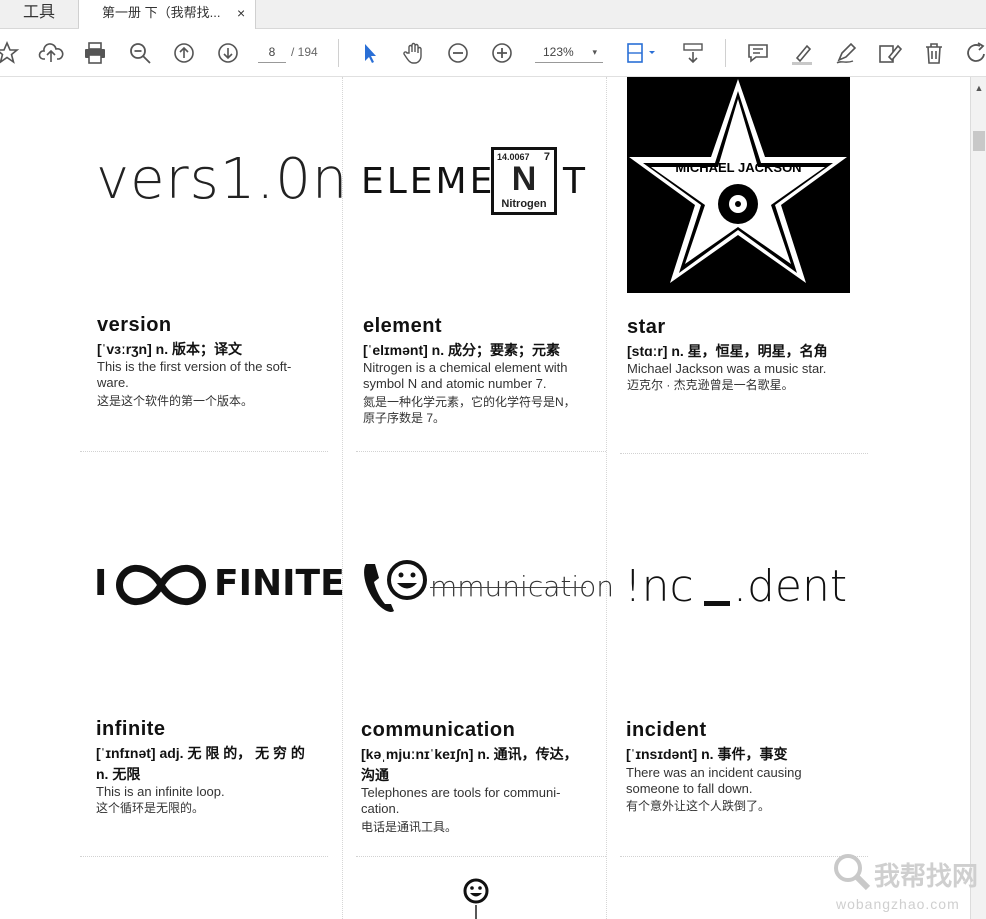 The width and height of the screenshot is (986, 919). I want to click on card-pronunciation-continued: 沟通, so click(375, 775).